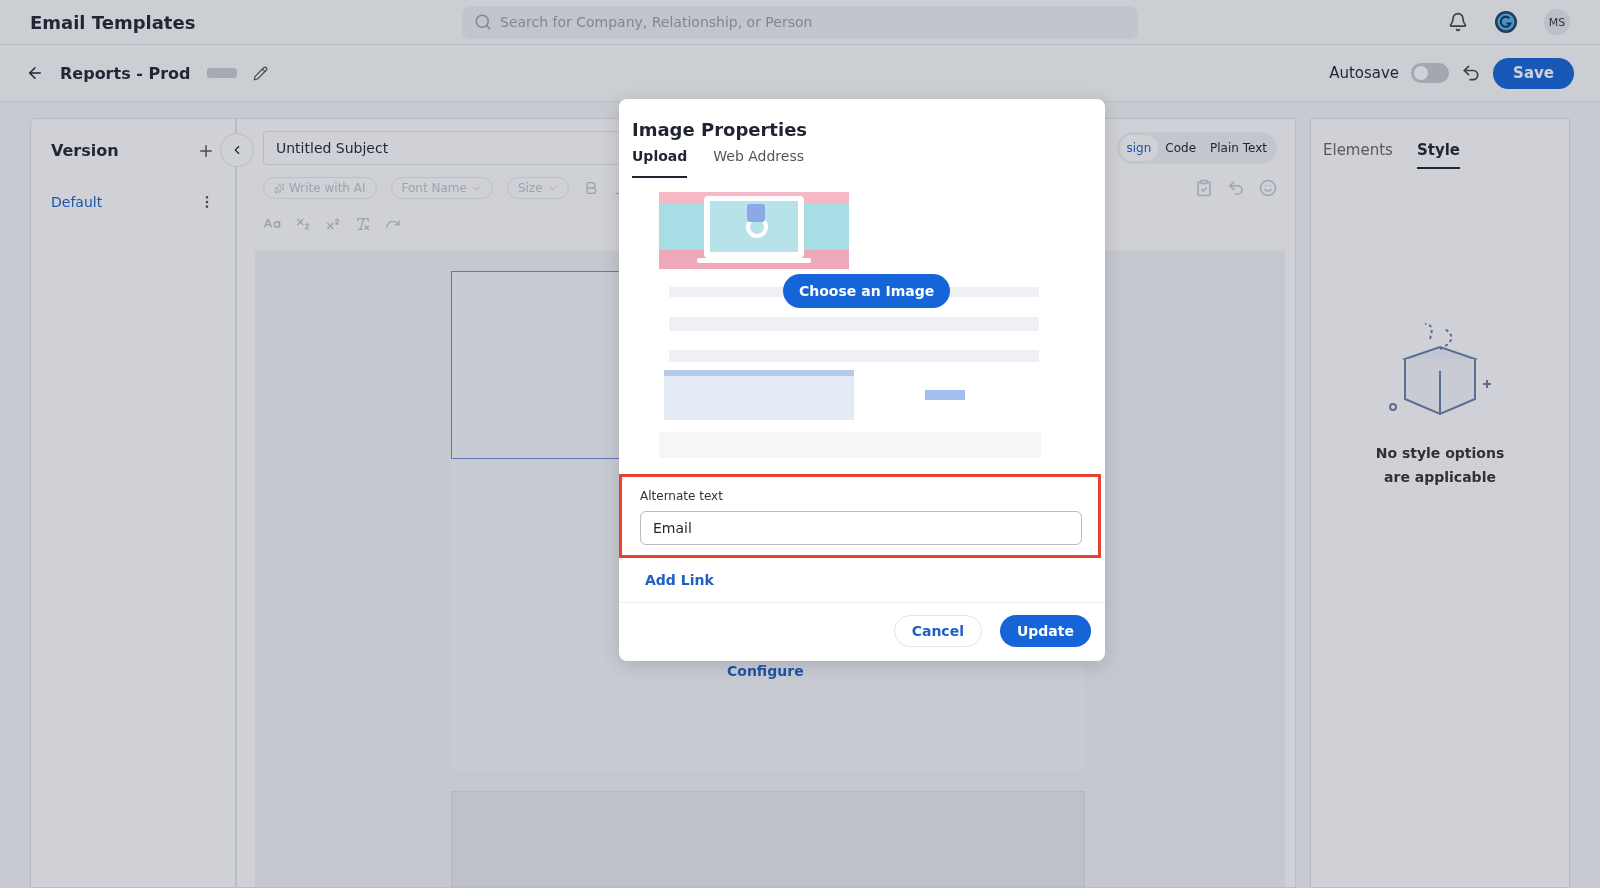  I want to click on collapse-button, so click(237, 150).